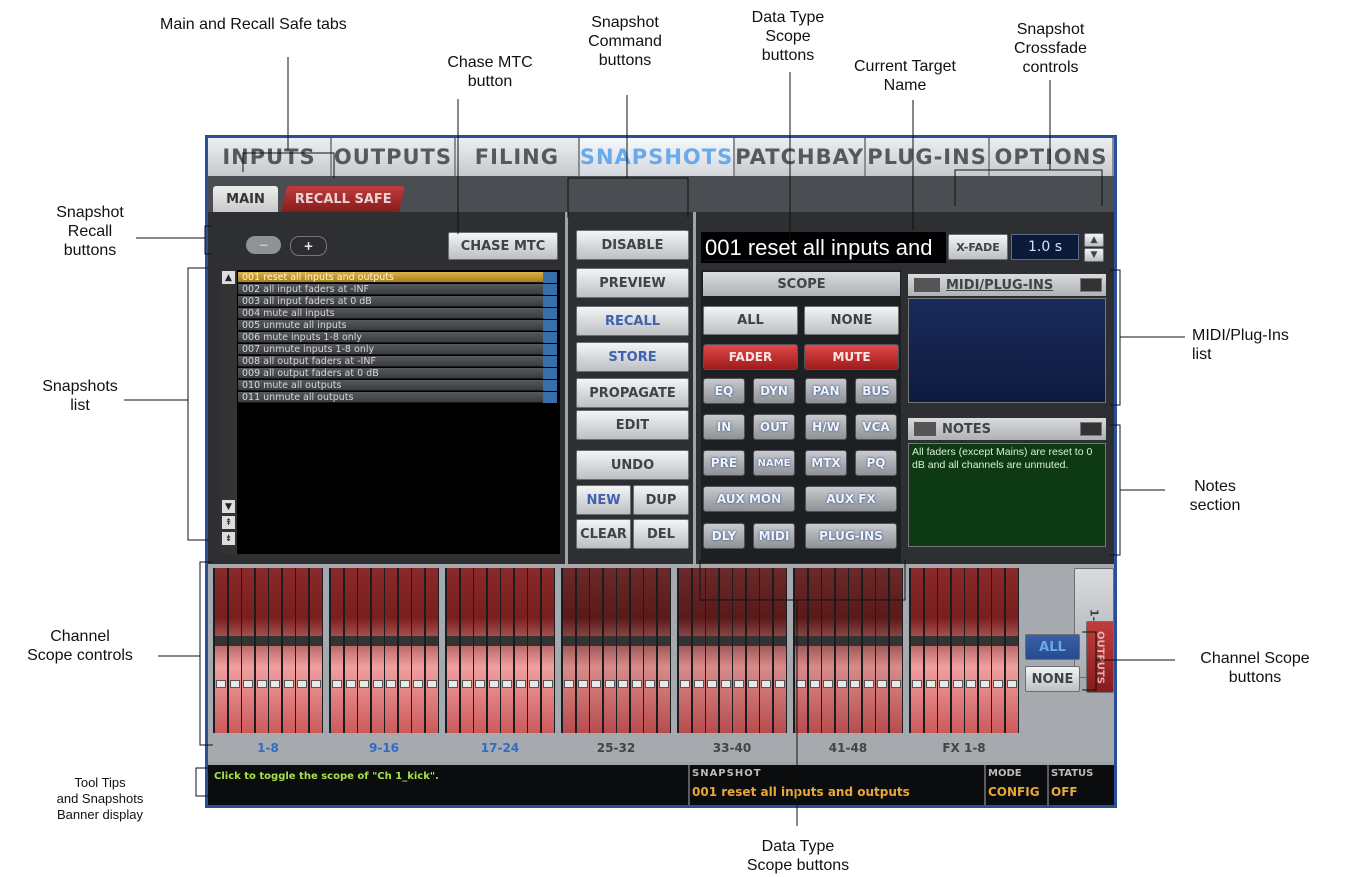 The image size is (1346, 877). Describe the element at coordinates (390, 373) in the screenshot. I see `snapshot-list-item: 009 all output faders at 0 dB` at that location.